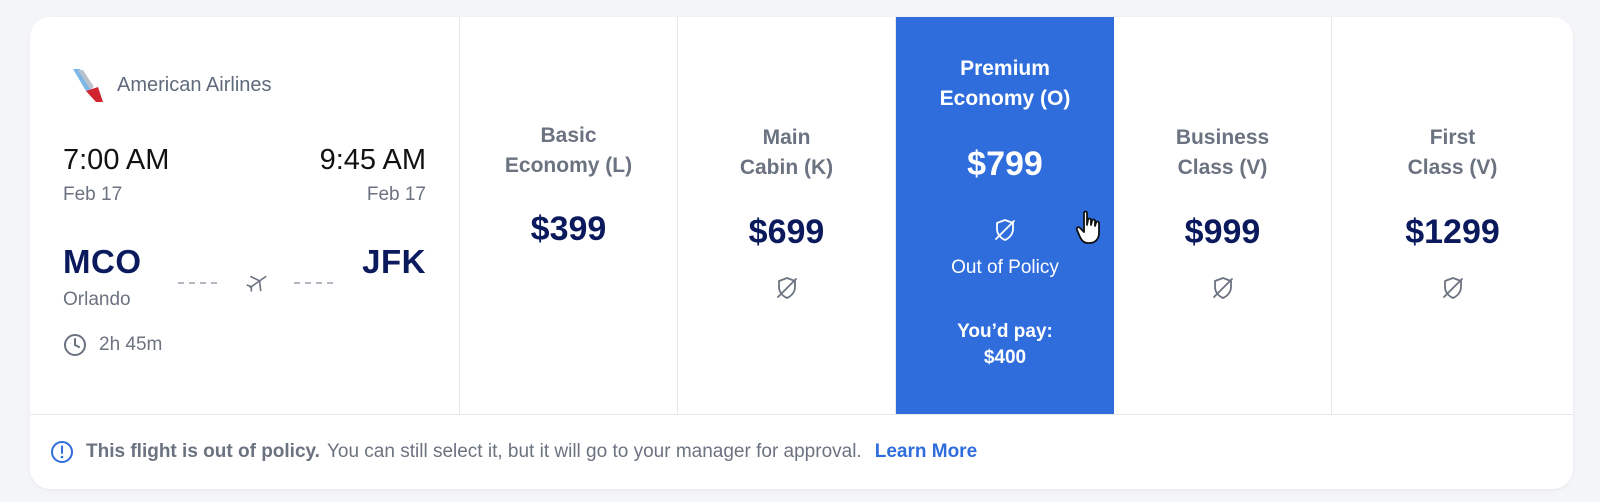  I want to click on fare-name: Basic Economy (L), so click(568, 151).